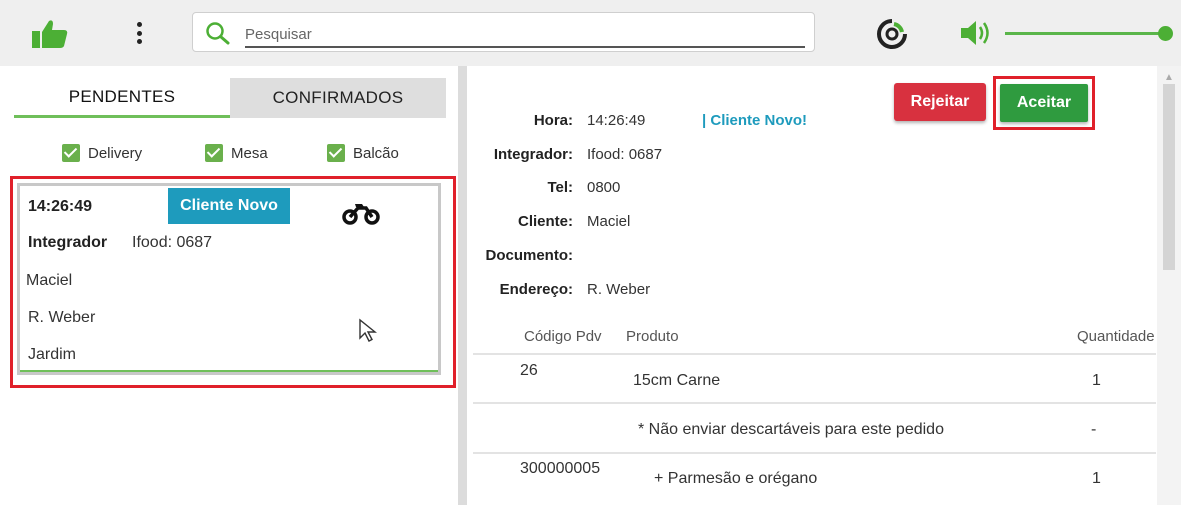 Image resolution: width=1181 pixels, height=505 pixels. I want to click on order-time: 14:26:49, so click(60, 206).